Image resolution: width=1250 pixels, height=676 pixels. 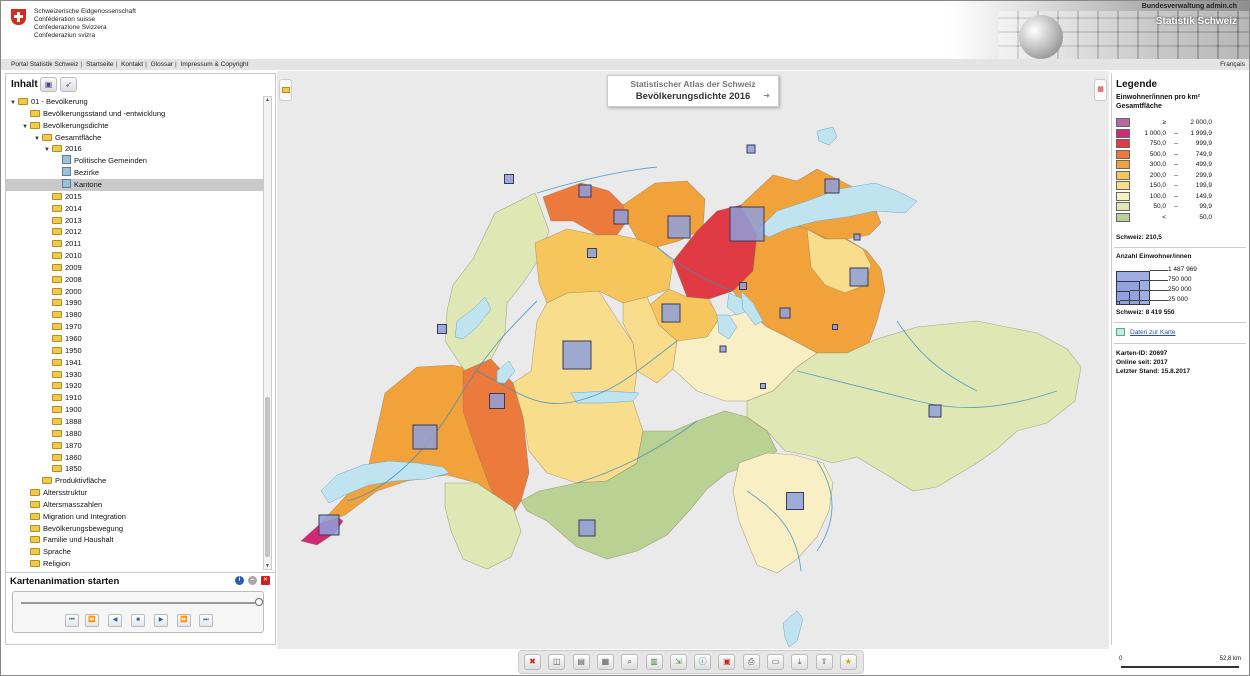 I want to click on image-button: ▭, so click(x=775, y=662).